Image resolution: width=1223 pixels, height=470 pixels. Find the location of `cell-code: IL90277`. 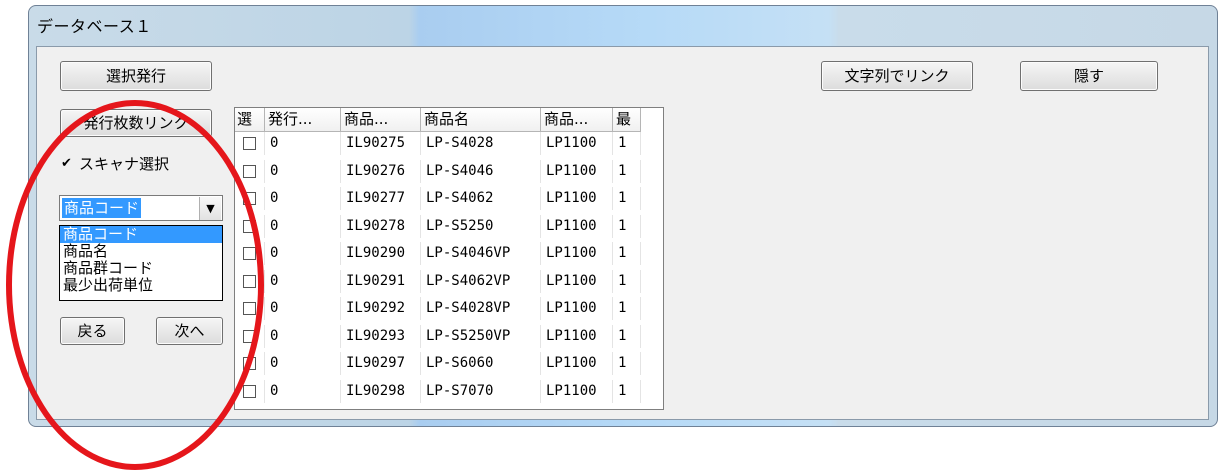

cell-code: IL90277 is located at coordinates (381, 198).